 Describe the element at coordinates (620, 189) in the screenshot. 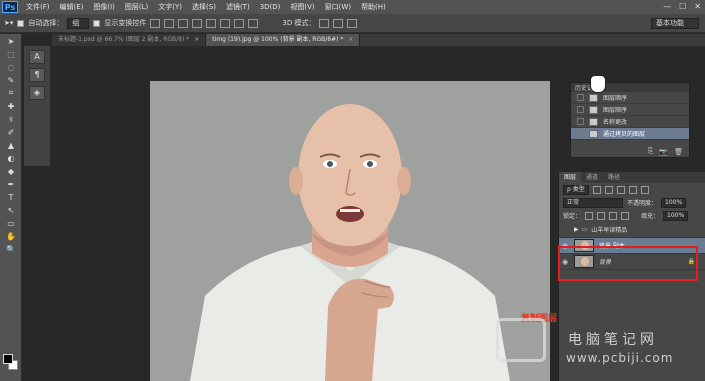

I see `filter-type-icon` at that location.